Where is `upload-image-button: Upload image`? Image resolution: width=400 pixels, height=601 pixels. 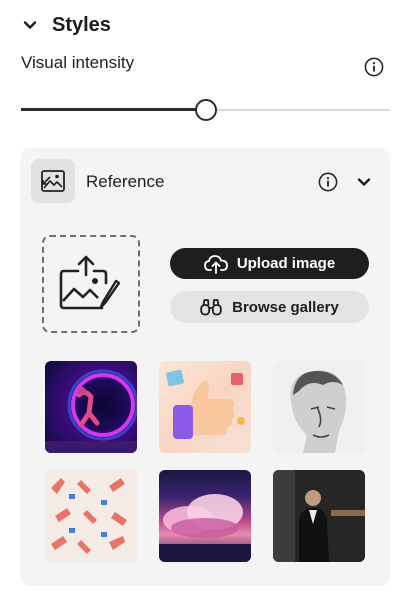 upload-image-button: Upload image is located at coordinates (269, 263).